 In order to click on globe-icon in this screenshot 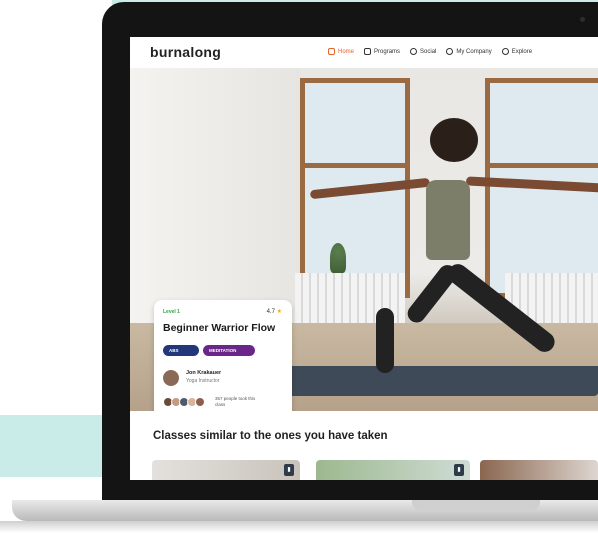, I will do `click(450, 51)`.